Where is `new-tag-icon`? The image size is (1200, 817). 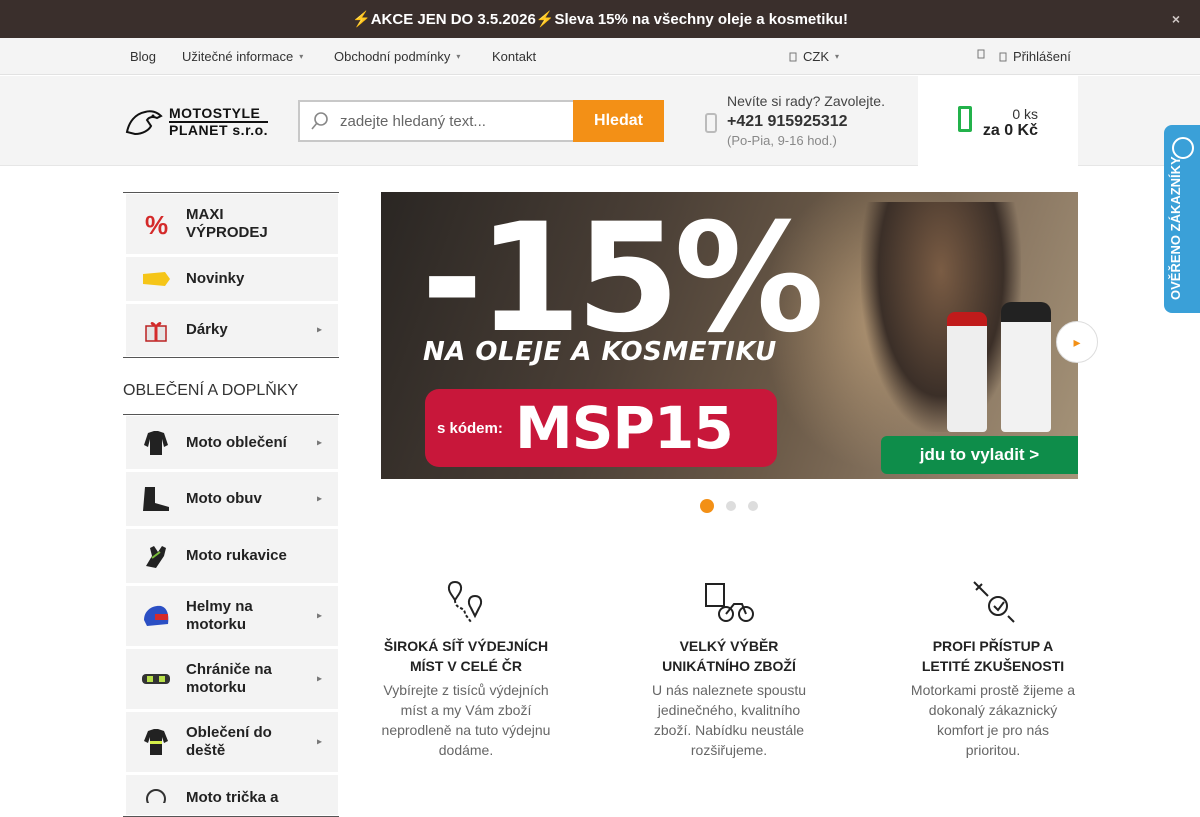 new-tag-icon is located at coordinates (156, 279).